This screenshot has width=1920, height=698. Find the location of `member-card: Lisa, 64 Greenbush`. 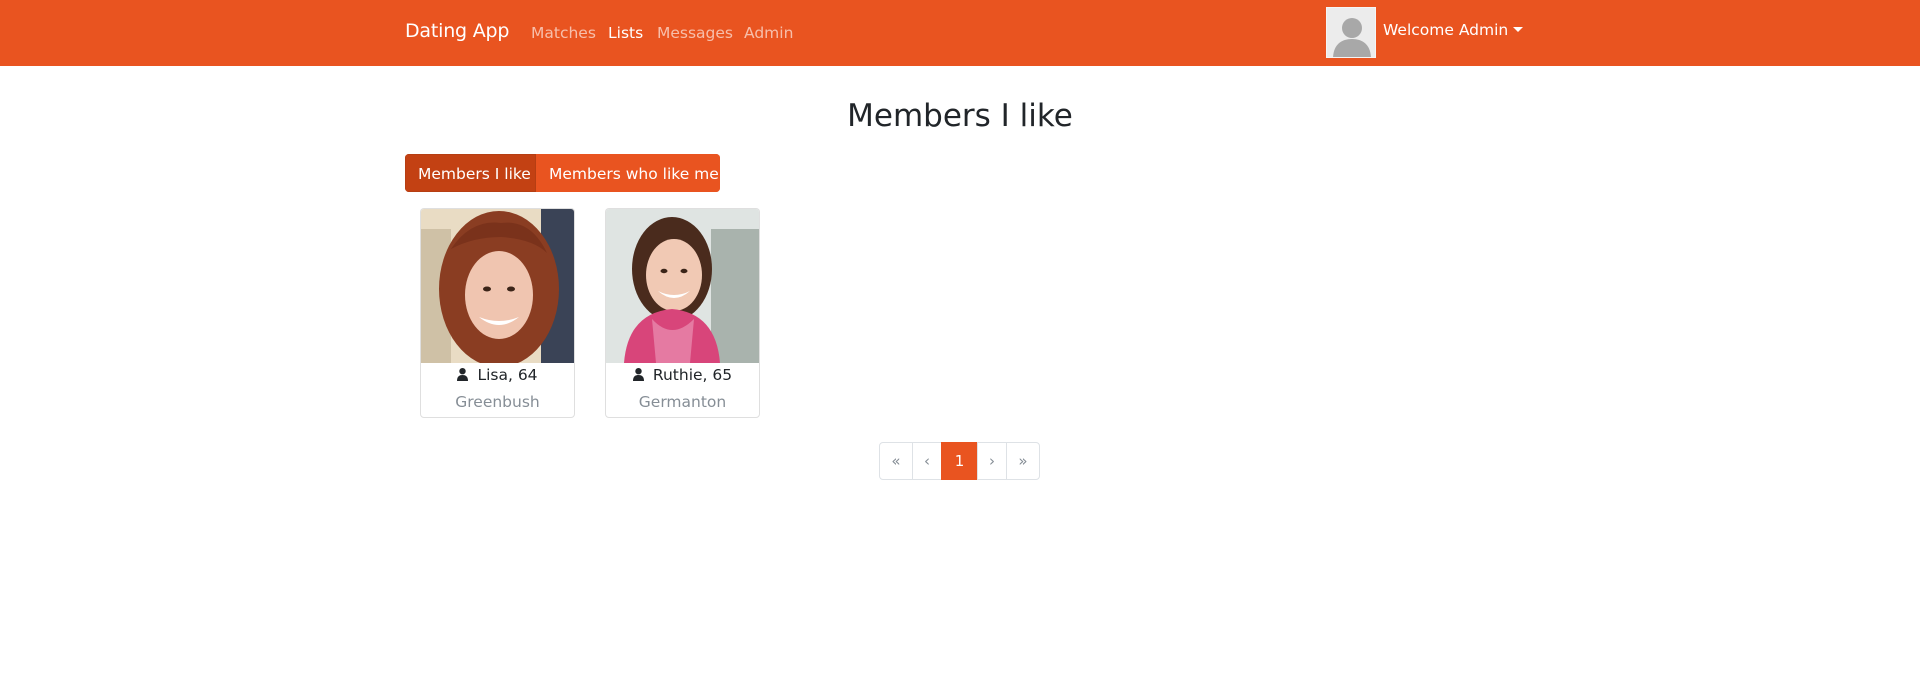

member-card: Lisa, 64 Greenbush is located at coordinates (497, 313).